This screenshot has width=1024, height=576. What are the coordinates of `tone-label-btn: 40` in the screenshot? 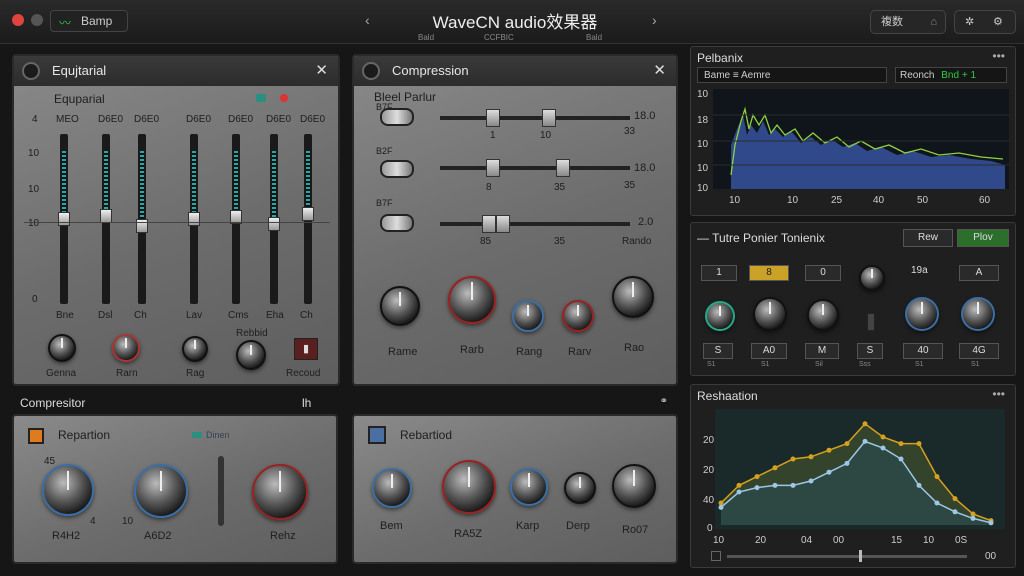 It's located at (923, 351).